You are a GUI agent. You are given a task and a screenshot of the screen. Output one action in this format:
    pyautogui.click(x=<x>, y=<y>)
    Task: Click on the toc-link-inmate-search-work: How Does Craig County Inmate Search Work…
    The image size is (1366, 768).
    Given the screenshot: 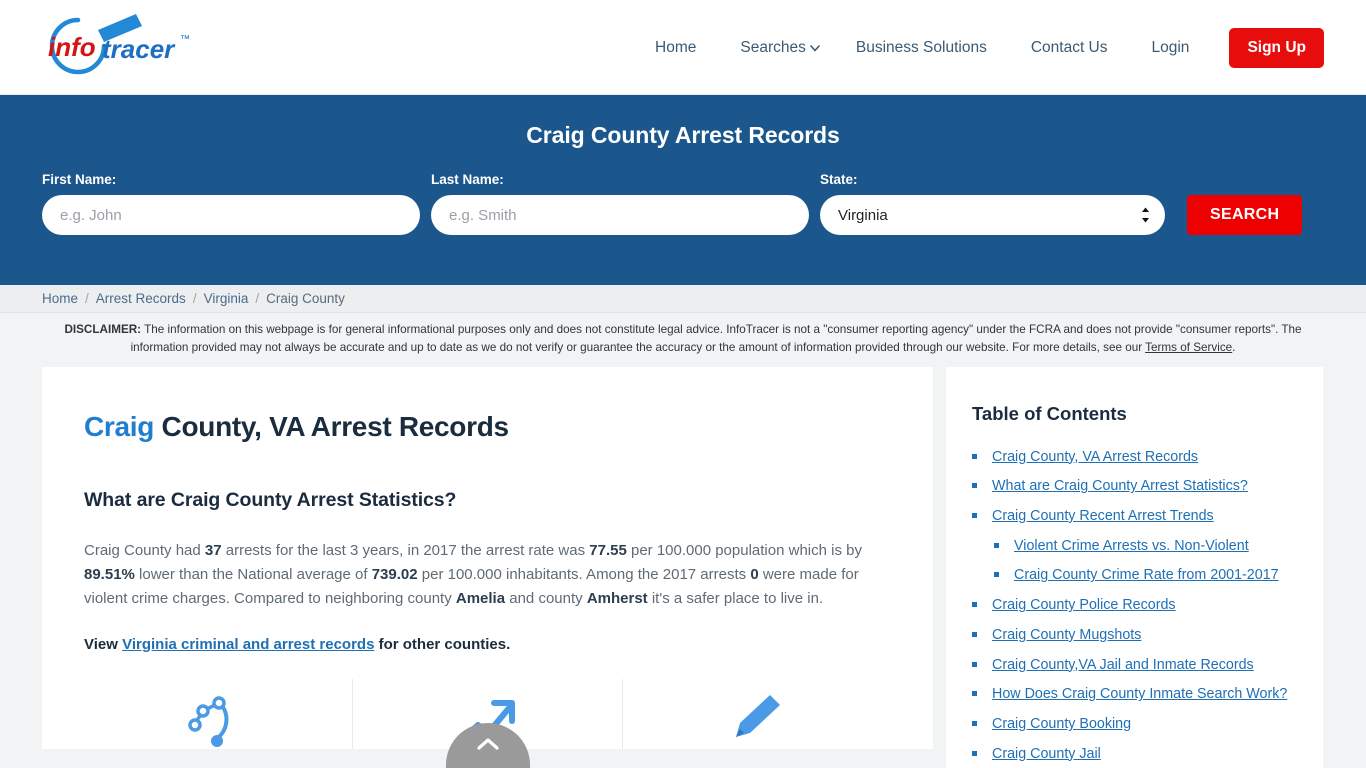 What is the action you would take?
    pyautogui.click(x=1139, y=694)
    